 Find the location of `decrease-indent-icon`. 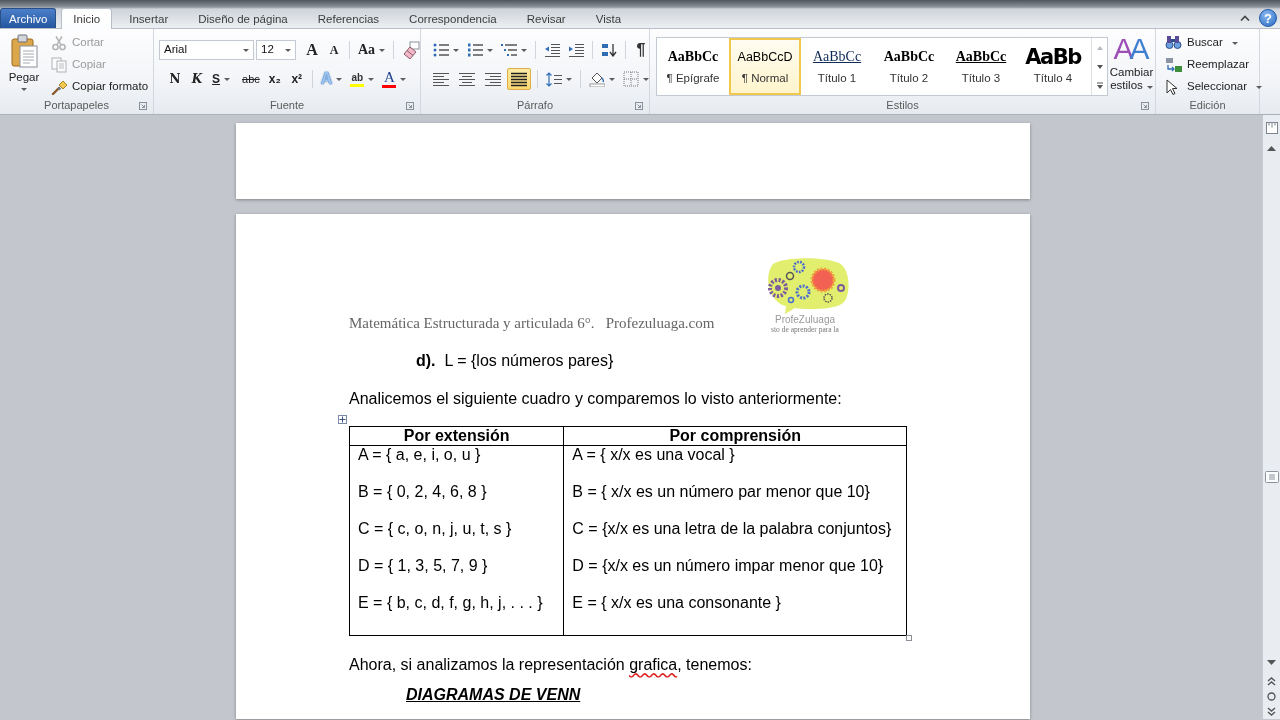

decrease-indent-icon is located at coordinates (552, 50).